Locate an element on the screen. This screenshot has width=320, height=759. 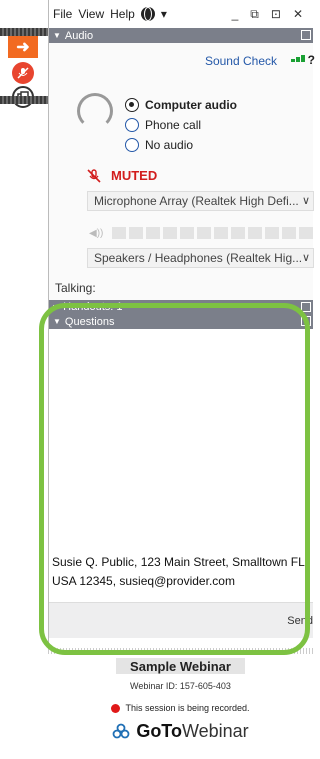
headset-icon is located at coordinates (95, 111).